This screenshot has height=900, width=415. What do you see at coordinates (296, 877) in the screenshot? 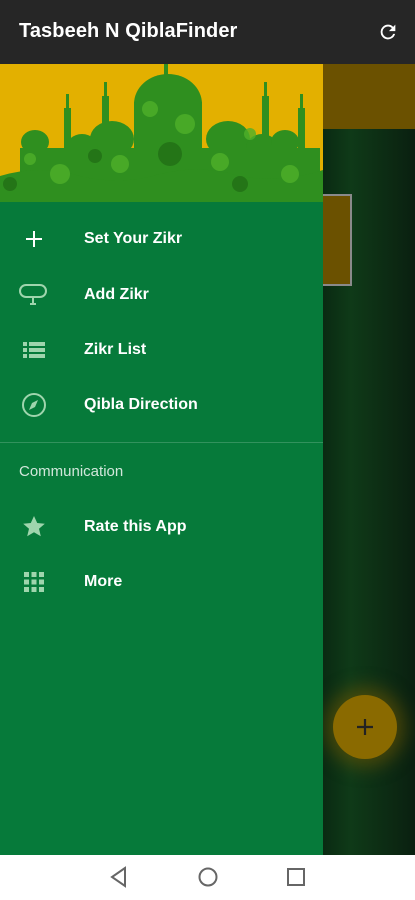
I see `recents-icon` at bounding box center [296, 877].